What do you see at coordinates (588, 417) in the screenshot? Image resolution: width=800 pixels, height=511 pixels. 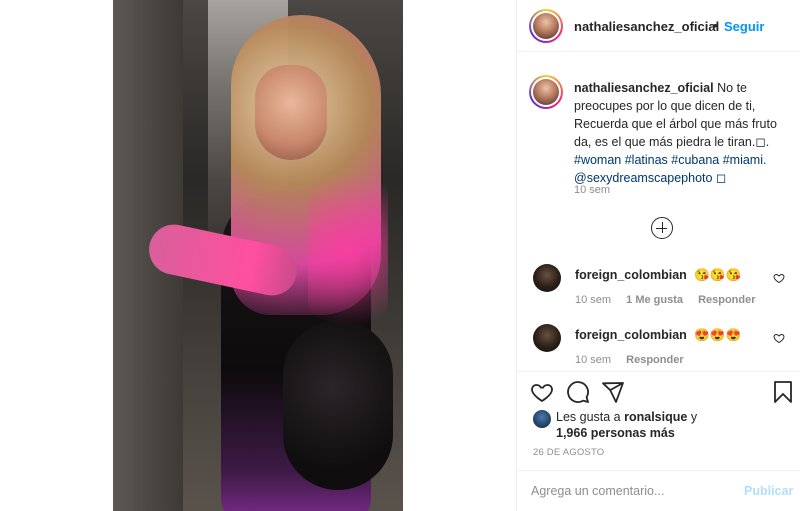 I see `likes-prefix: Les gusta a` at bounding box center [588, 417].